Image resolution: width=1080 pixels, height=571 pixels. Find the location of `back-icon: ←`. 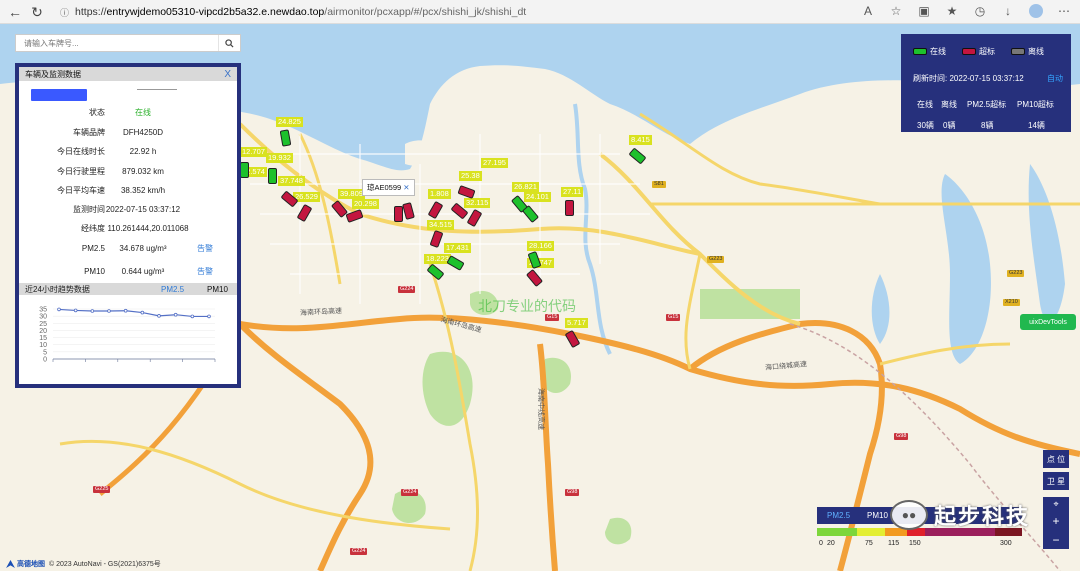

back-icon: ← is located at coordinates (15, 12).